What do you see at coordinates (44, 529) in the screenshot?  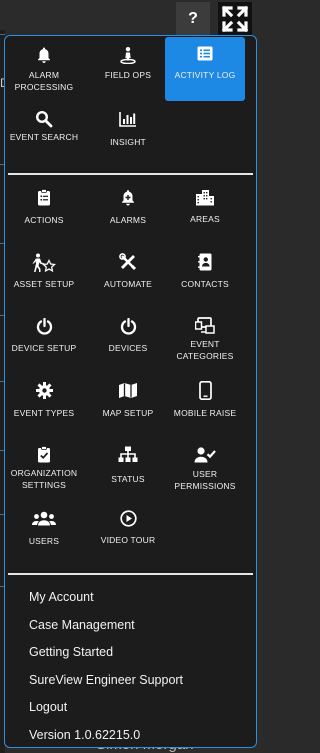 I see `tile-users: USERS` at bounding box center [44, 529].